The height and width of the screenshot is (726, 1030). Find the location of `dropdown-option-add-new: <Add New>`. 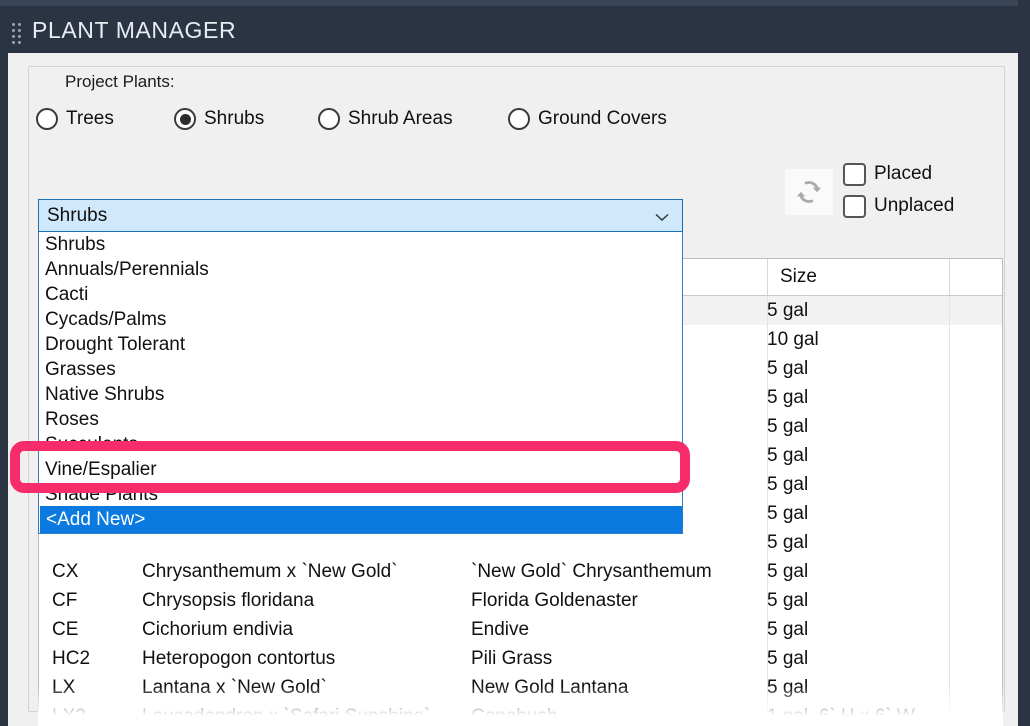

dropdown-option-add-new: <Add New> is located at coordinates (361, 519).